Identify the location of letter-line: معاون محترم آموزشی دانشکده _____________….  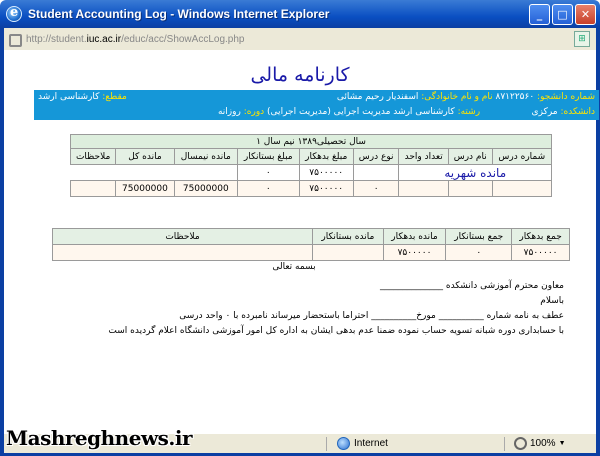
(472, 286).